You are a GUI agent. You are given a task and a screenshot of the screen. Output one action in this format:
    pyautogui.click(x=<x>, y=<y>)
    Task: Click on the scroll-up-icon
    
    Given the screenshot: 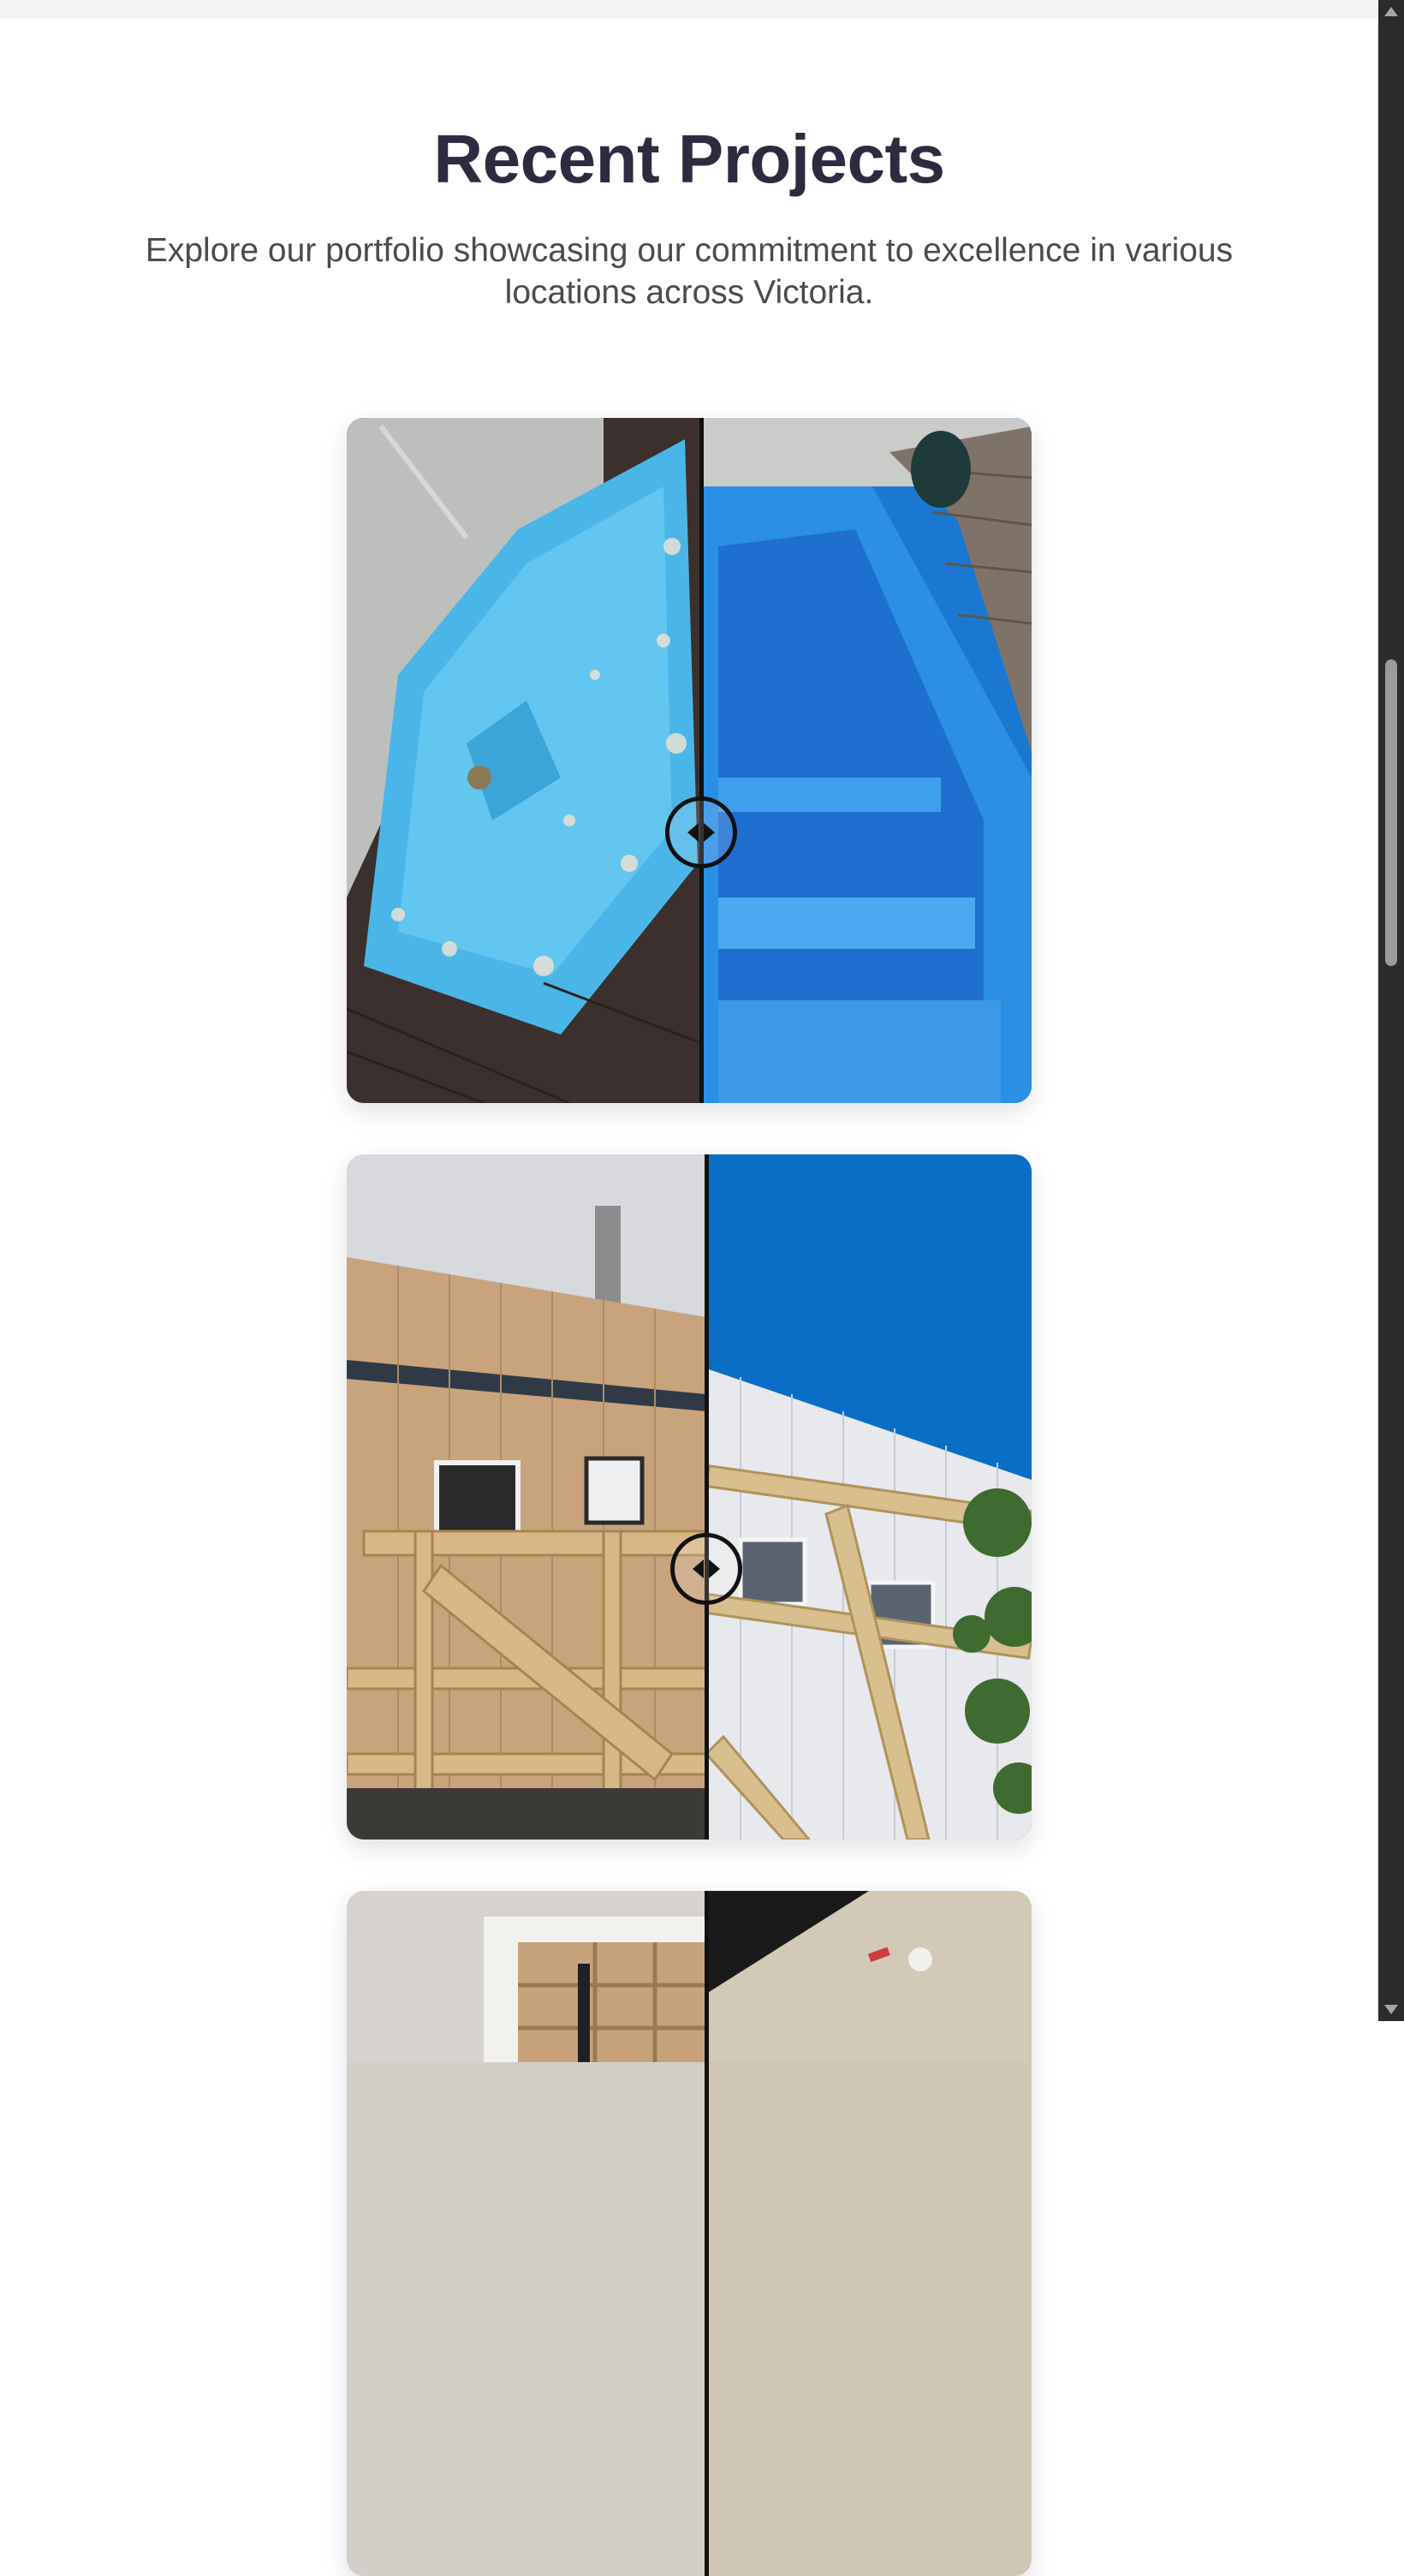 What is the action you would take?
    pyautogui.click(x=1391, y=11)
    